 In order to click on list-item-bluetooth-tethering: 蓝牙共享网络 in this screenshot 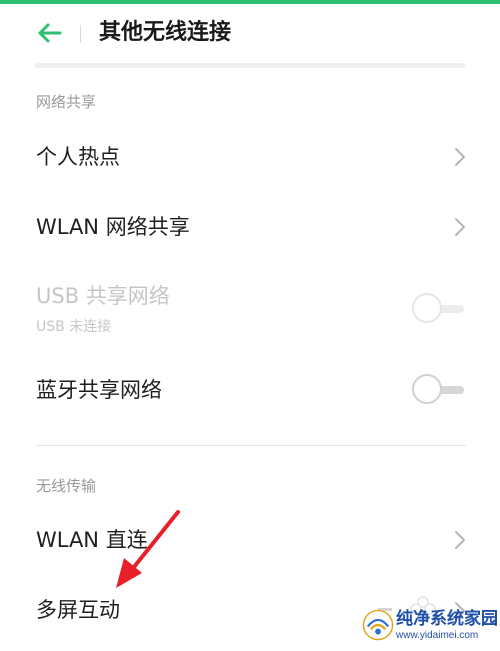, I will do `click(250, 390)`.